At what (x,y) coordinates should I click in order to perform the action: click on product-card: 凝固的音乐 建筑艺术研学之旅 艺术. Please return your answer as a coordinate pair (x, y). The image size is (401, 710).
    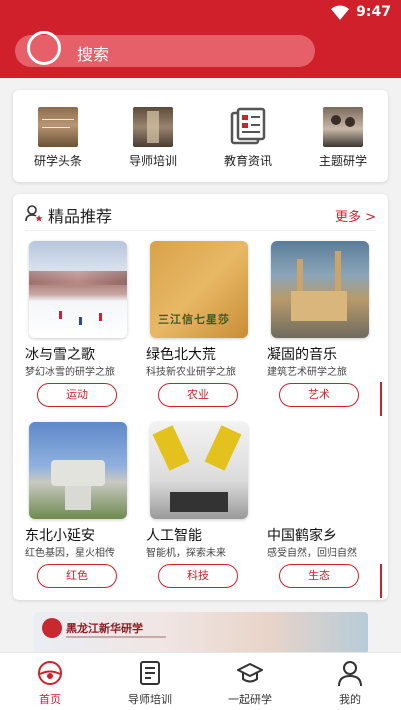
    Looking at the image, I should click on (323, 326).